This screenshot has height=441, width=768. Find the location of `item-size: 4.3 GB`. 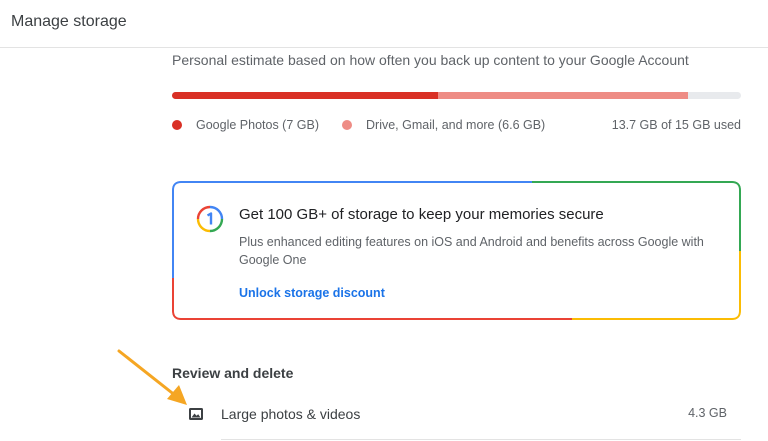

item-size: 4.3 GB is located at coordinates (707, 413).